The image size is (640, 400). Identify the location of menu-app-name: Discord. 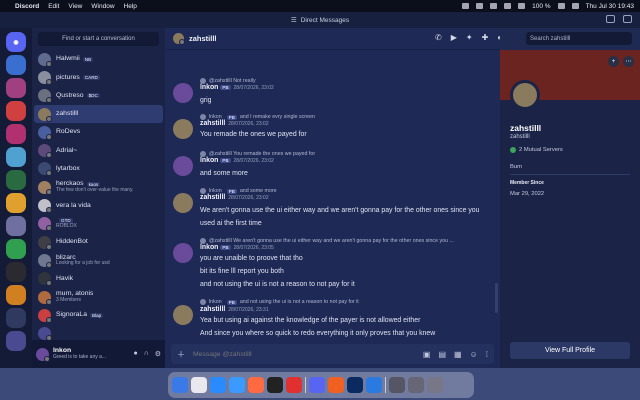
(27, 6).